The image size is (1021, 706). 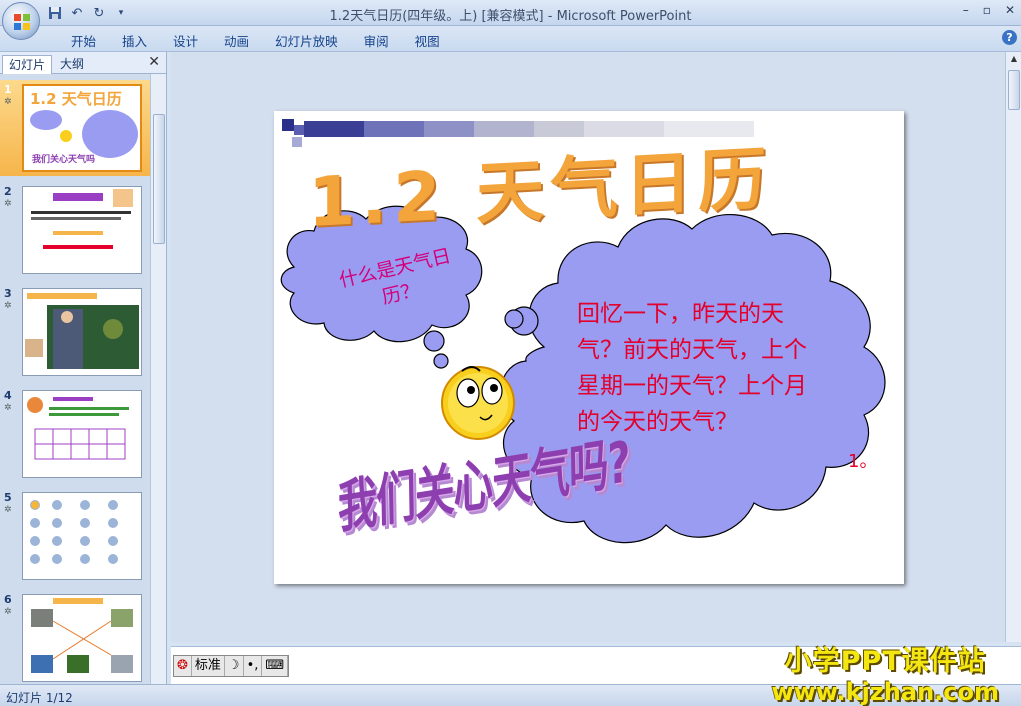 I want to click on tab-design: 设计, so click(x=185, y=40).